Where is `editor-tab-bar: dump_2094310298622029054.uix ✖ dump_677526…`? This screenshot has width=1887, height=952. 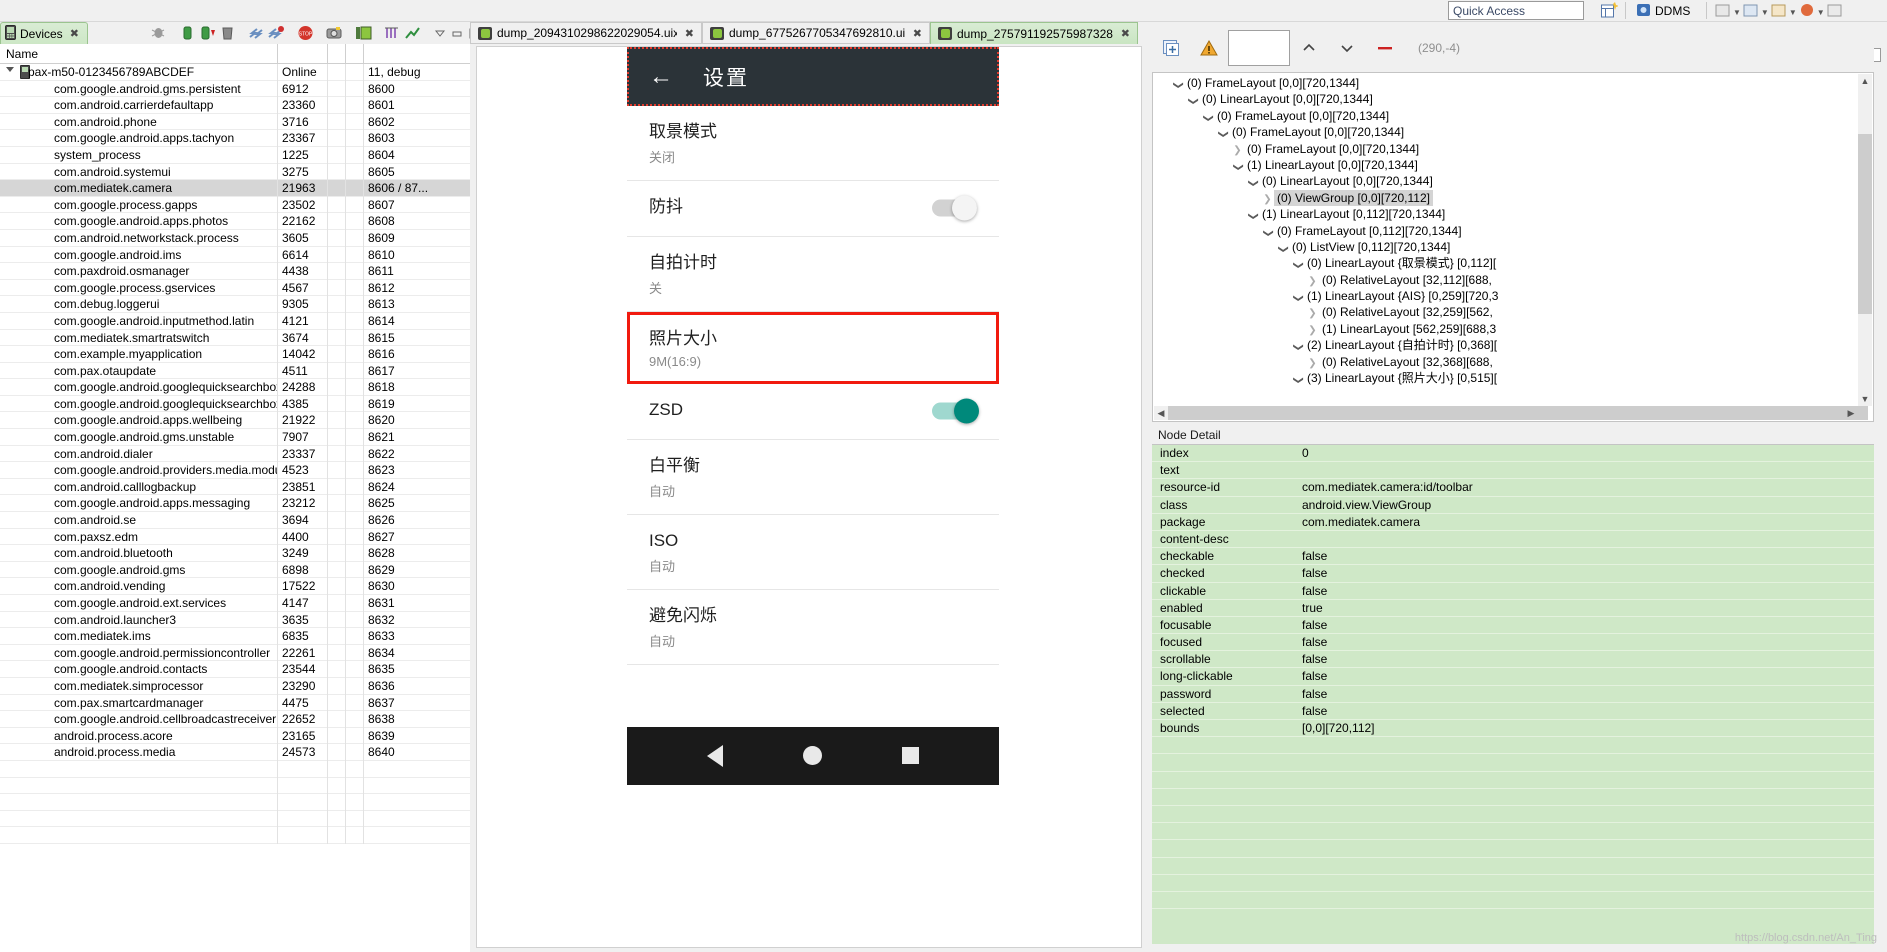
editor-tab-bar: dump_2094310298622029054.uix ✖ dump_677526… is located at coordinates (809, 33).